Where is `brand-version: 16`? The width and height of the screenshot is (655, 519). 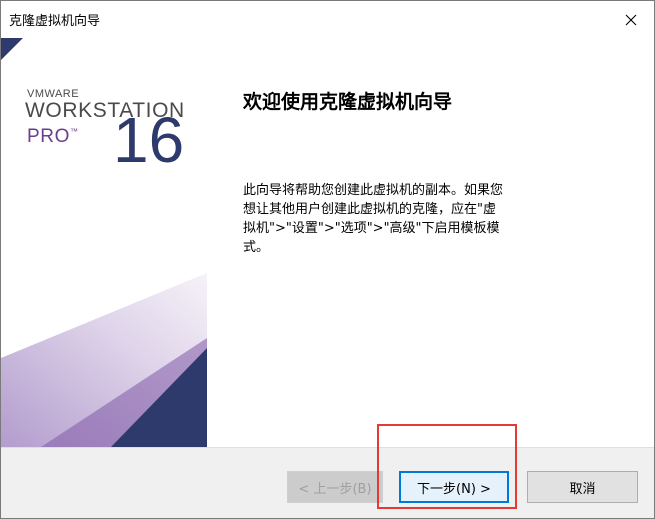 brand-version: 16 is located at coordinates (149, 140).